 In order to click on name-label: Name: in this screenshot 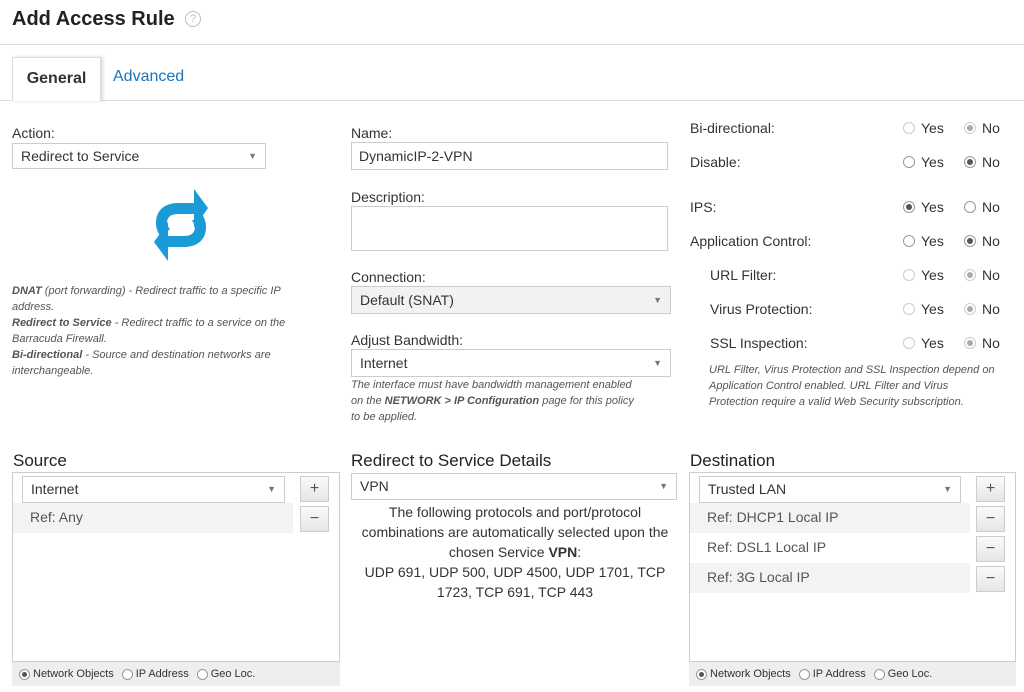, I will do `click(372, 133)`.